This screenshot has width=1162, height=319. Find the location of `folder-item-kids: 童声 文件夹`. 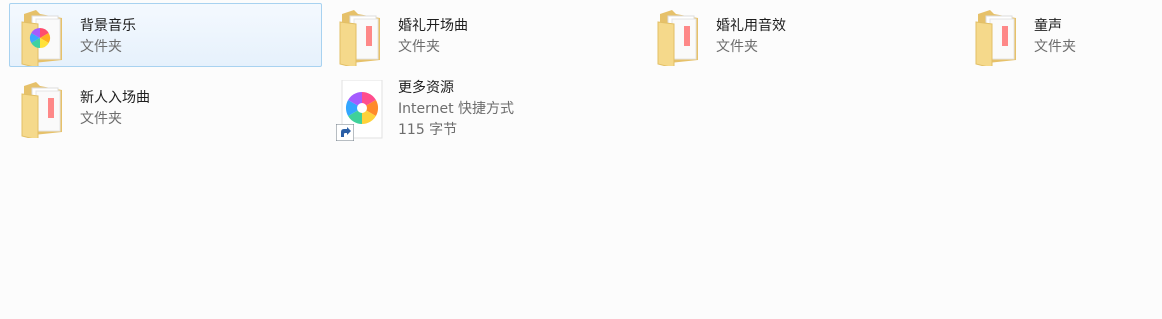

folder-item-kids: 童声 文件夹 is located at coordinates (1058, 35).